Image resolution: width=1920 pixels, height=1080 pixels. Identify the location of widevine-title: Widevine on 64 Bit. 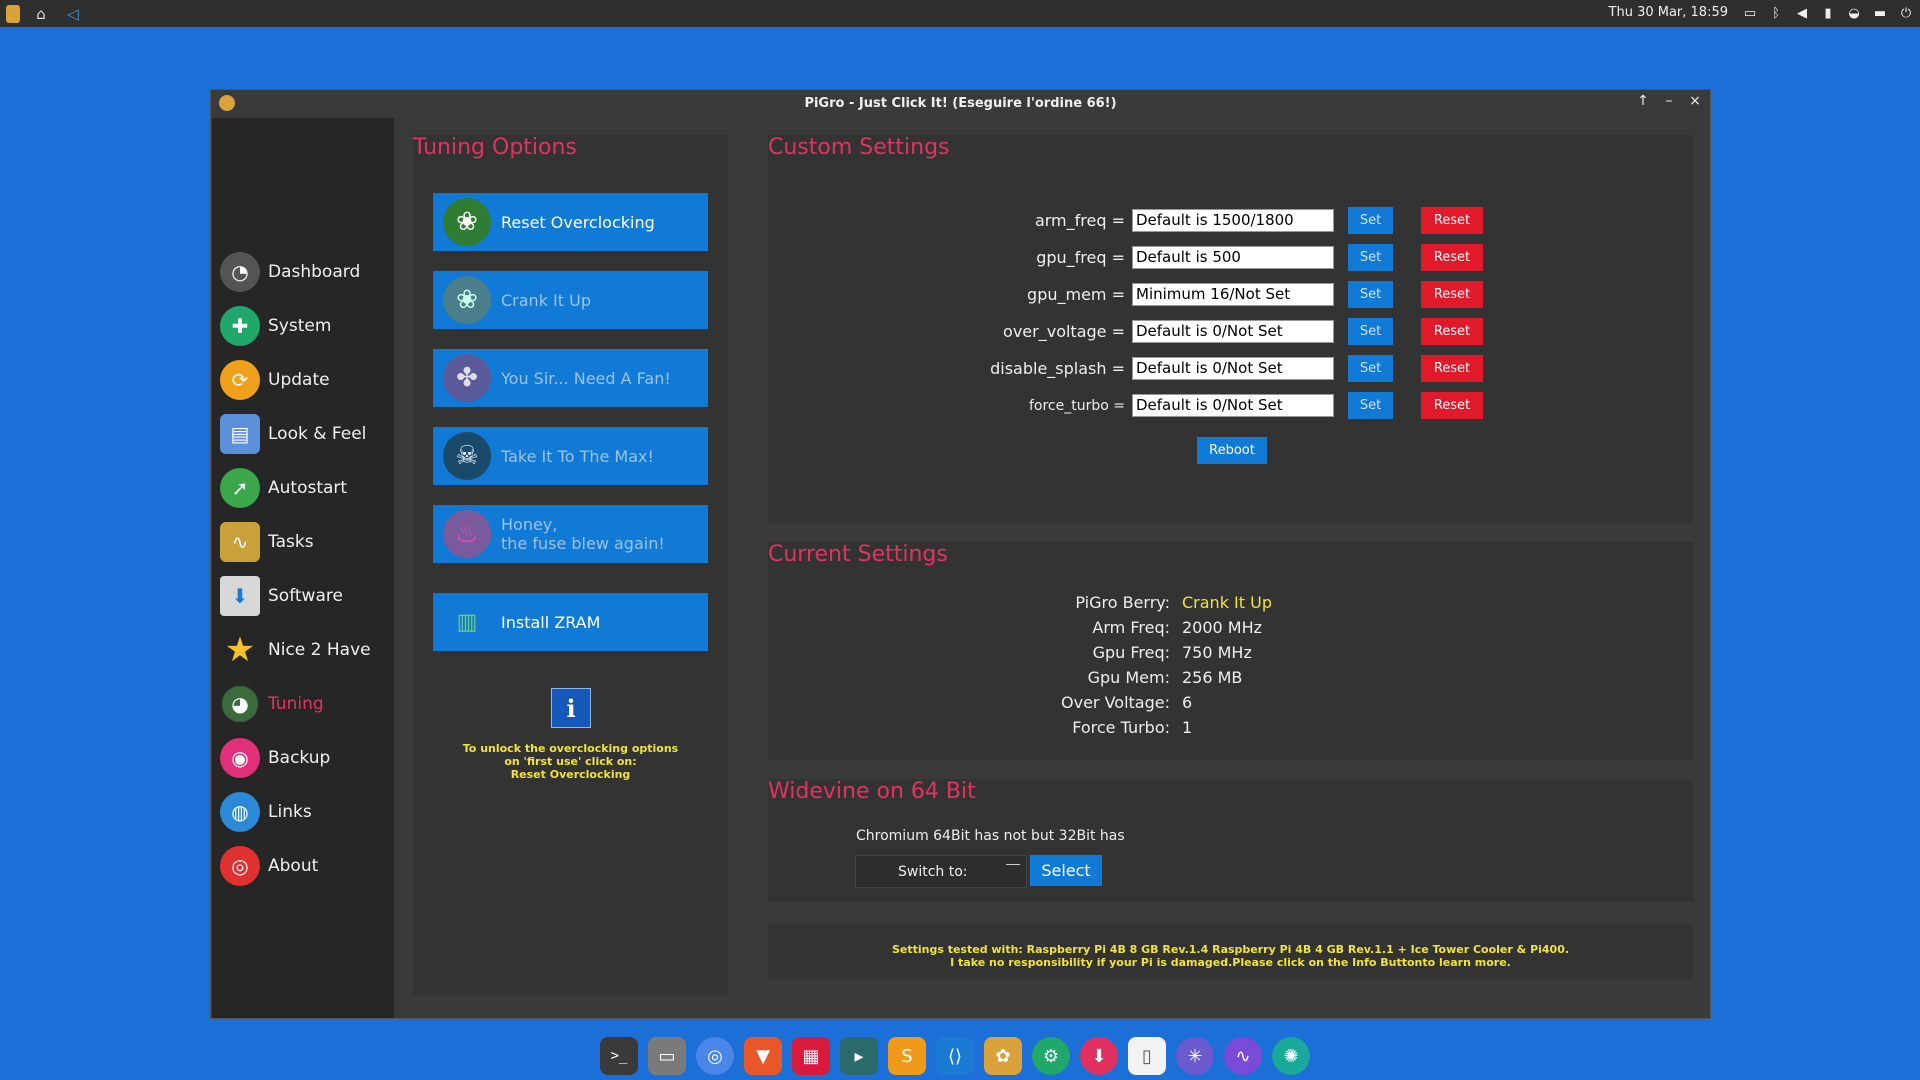
(872, 791).